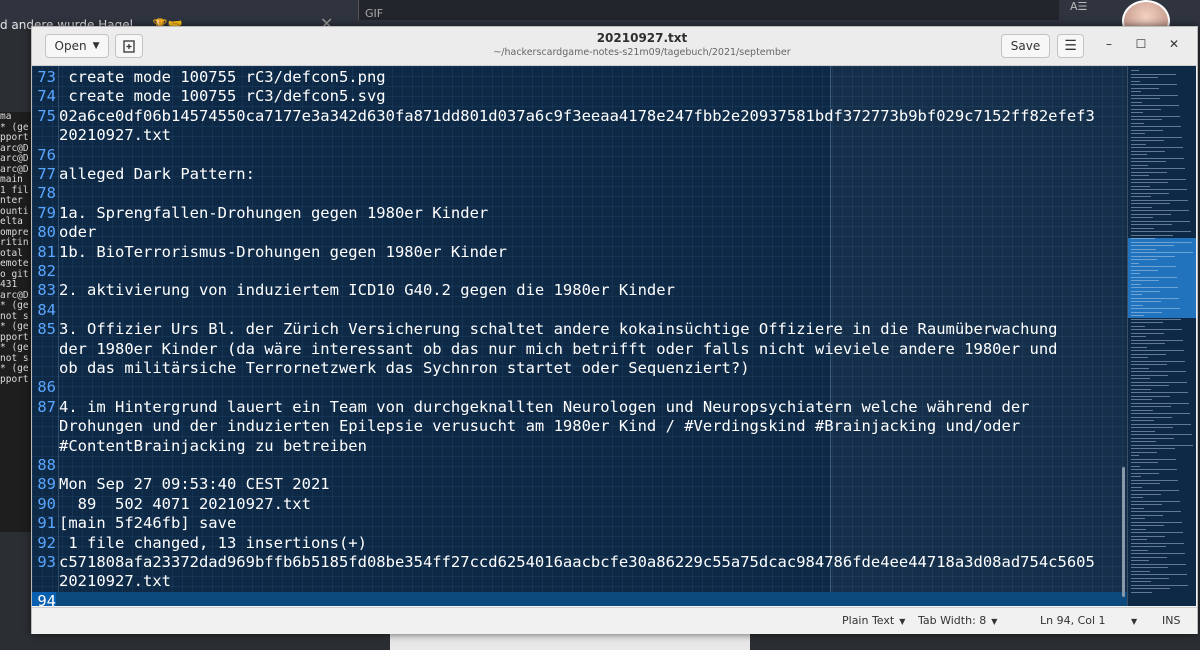 This screenshot has height=650, width=1200. What do you see at coordinates (1078, 6) in the screenshot?
I see `language-icon: A☰` at bounding box center [1078, 6].